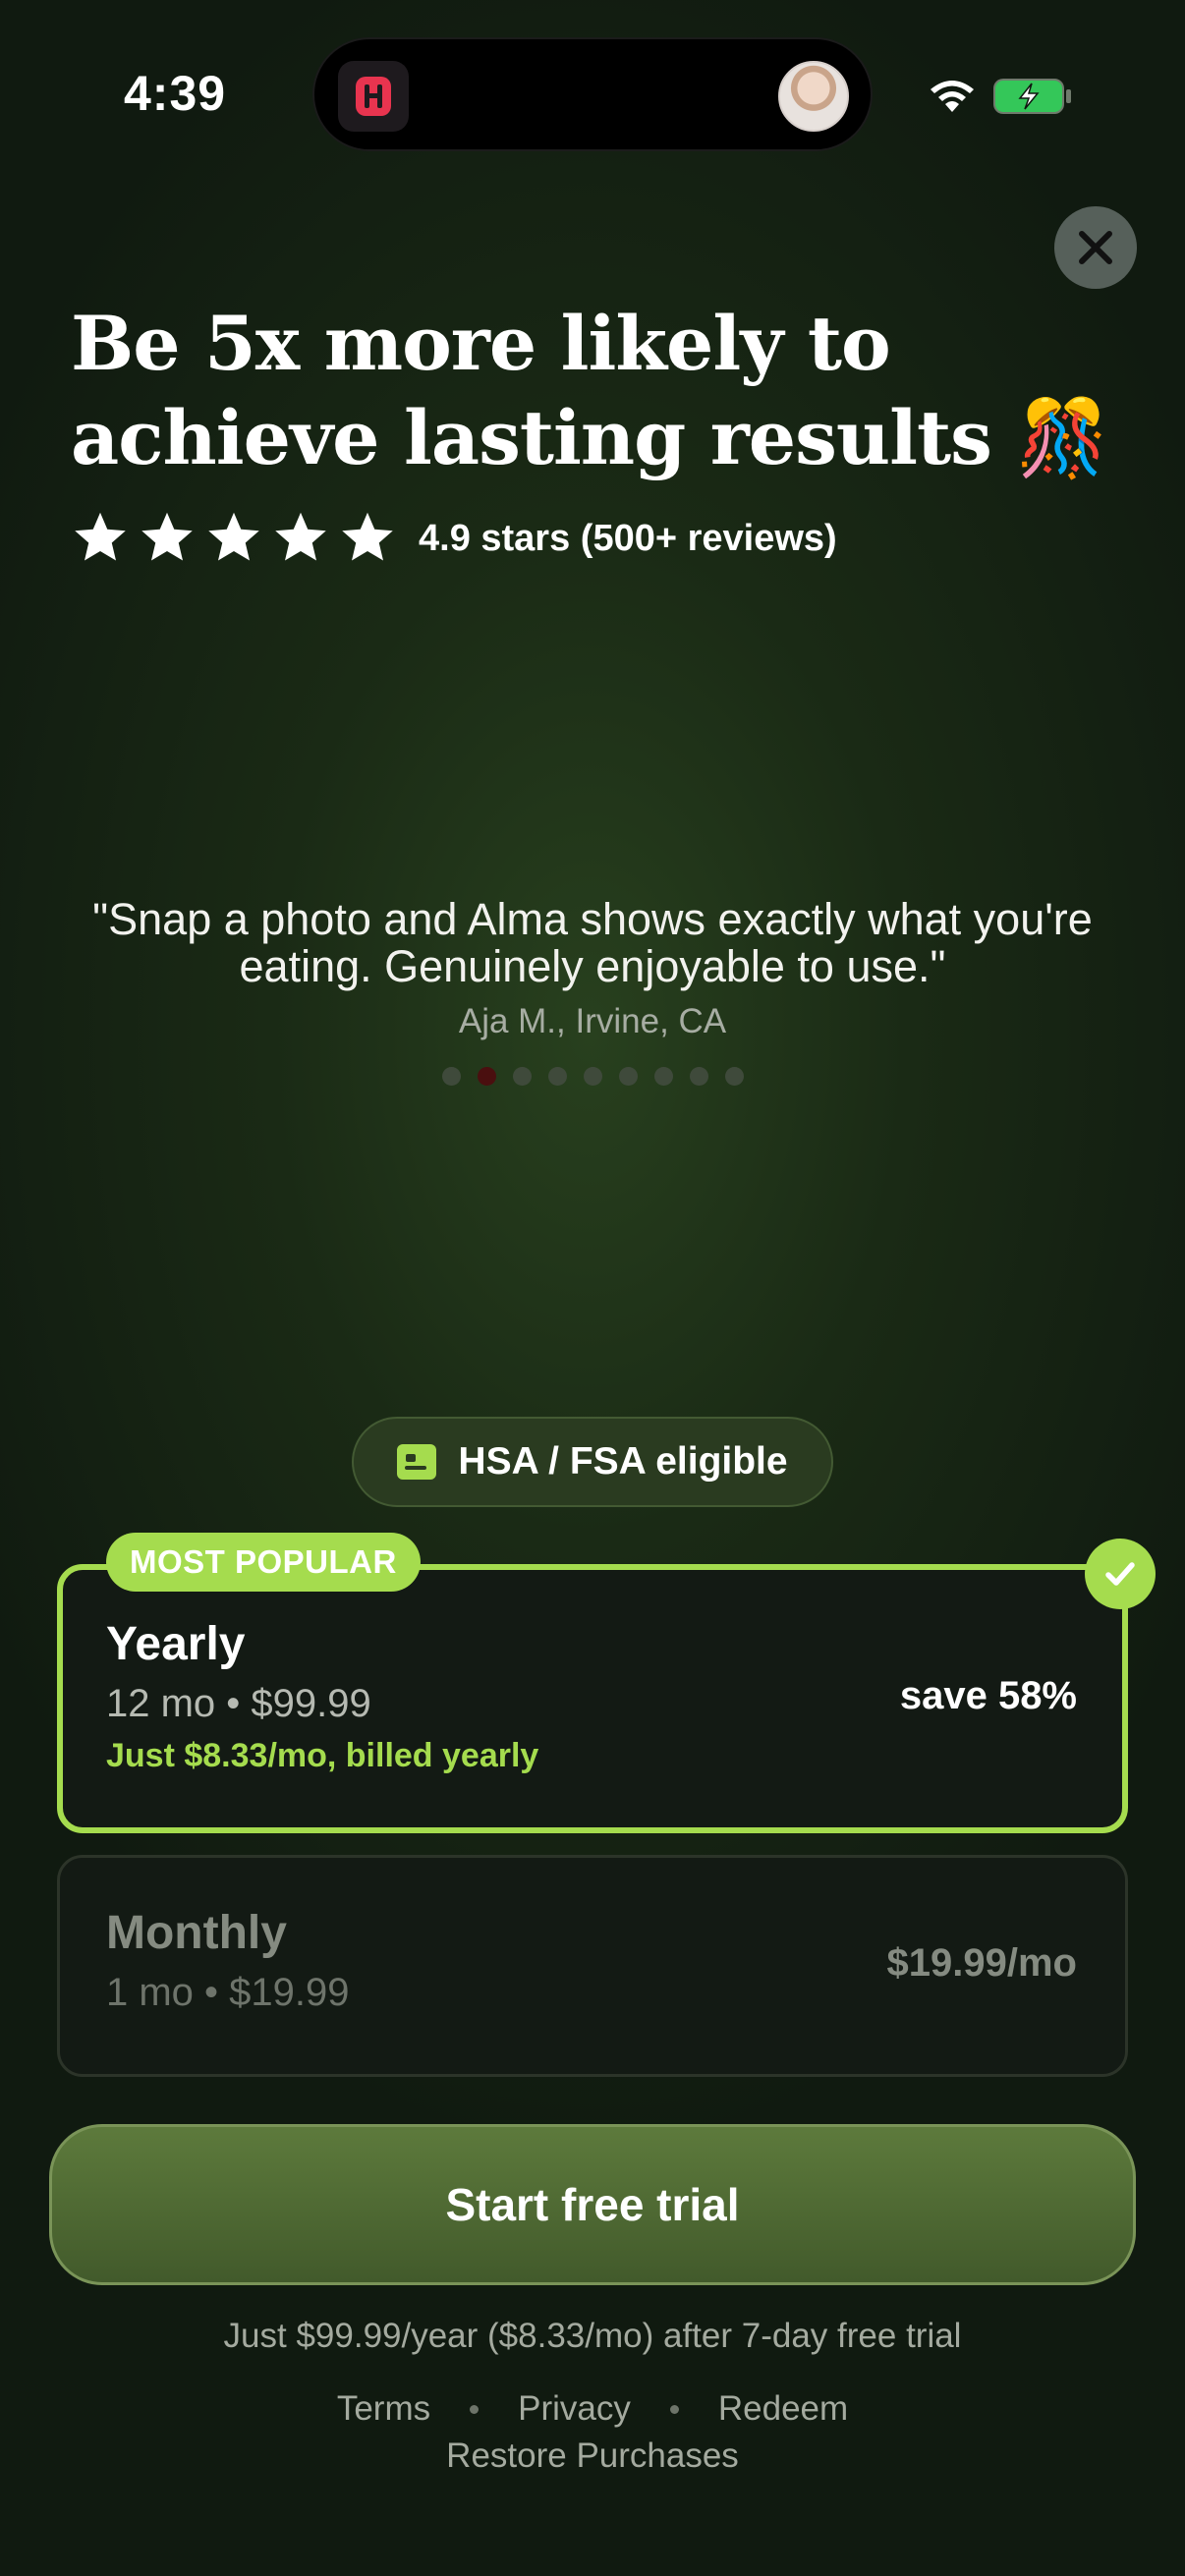  I want to click on footer-links: Terms Privacy Redeem, so click(592, 2409).